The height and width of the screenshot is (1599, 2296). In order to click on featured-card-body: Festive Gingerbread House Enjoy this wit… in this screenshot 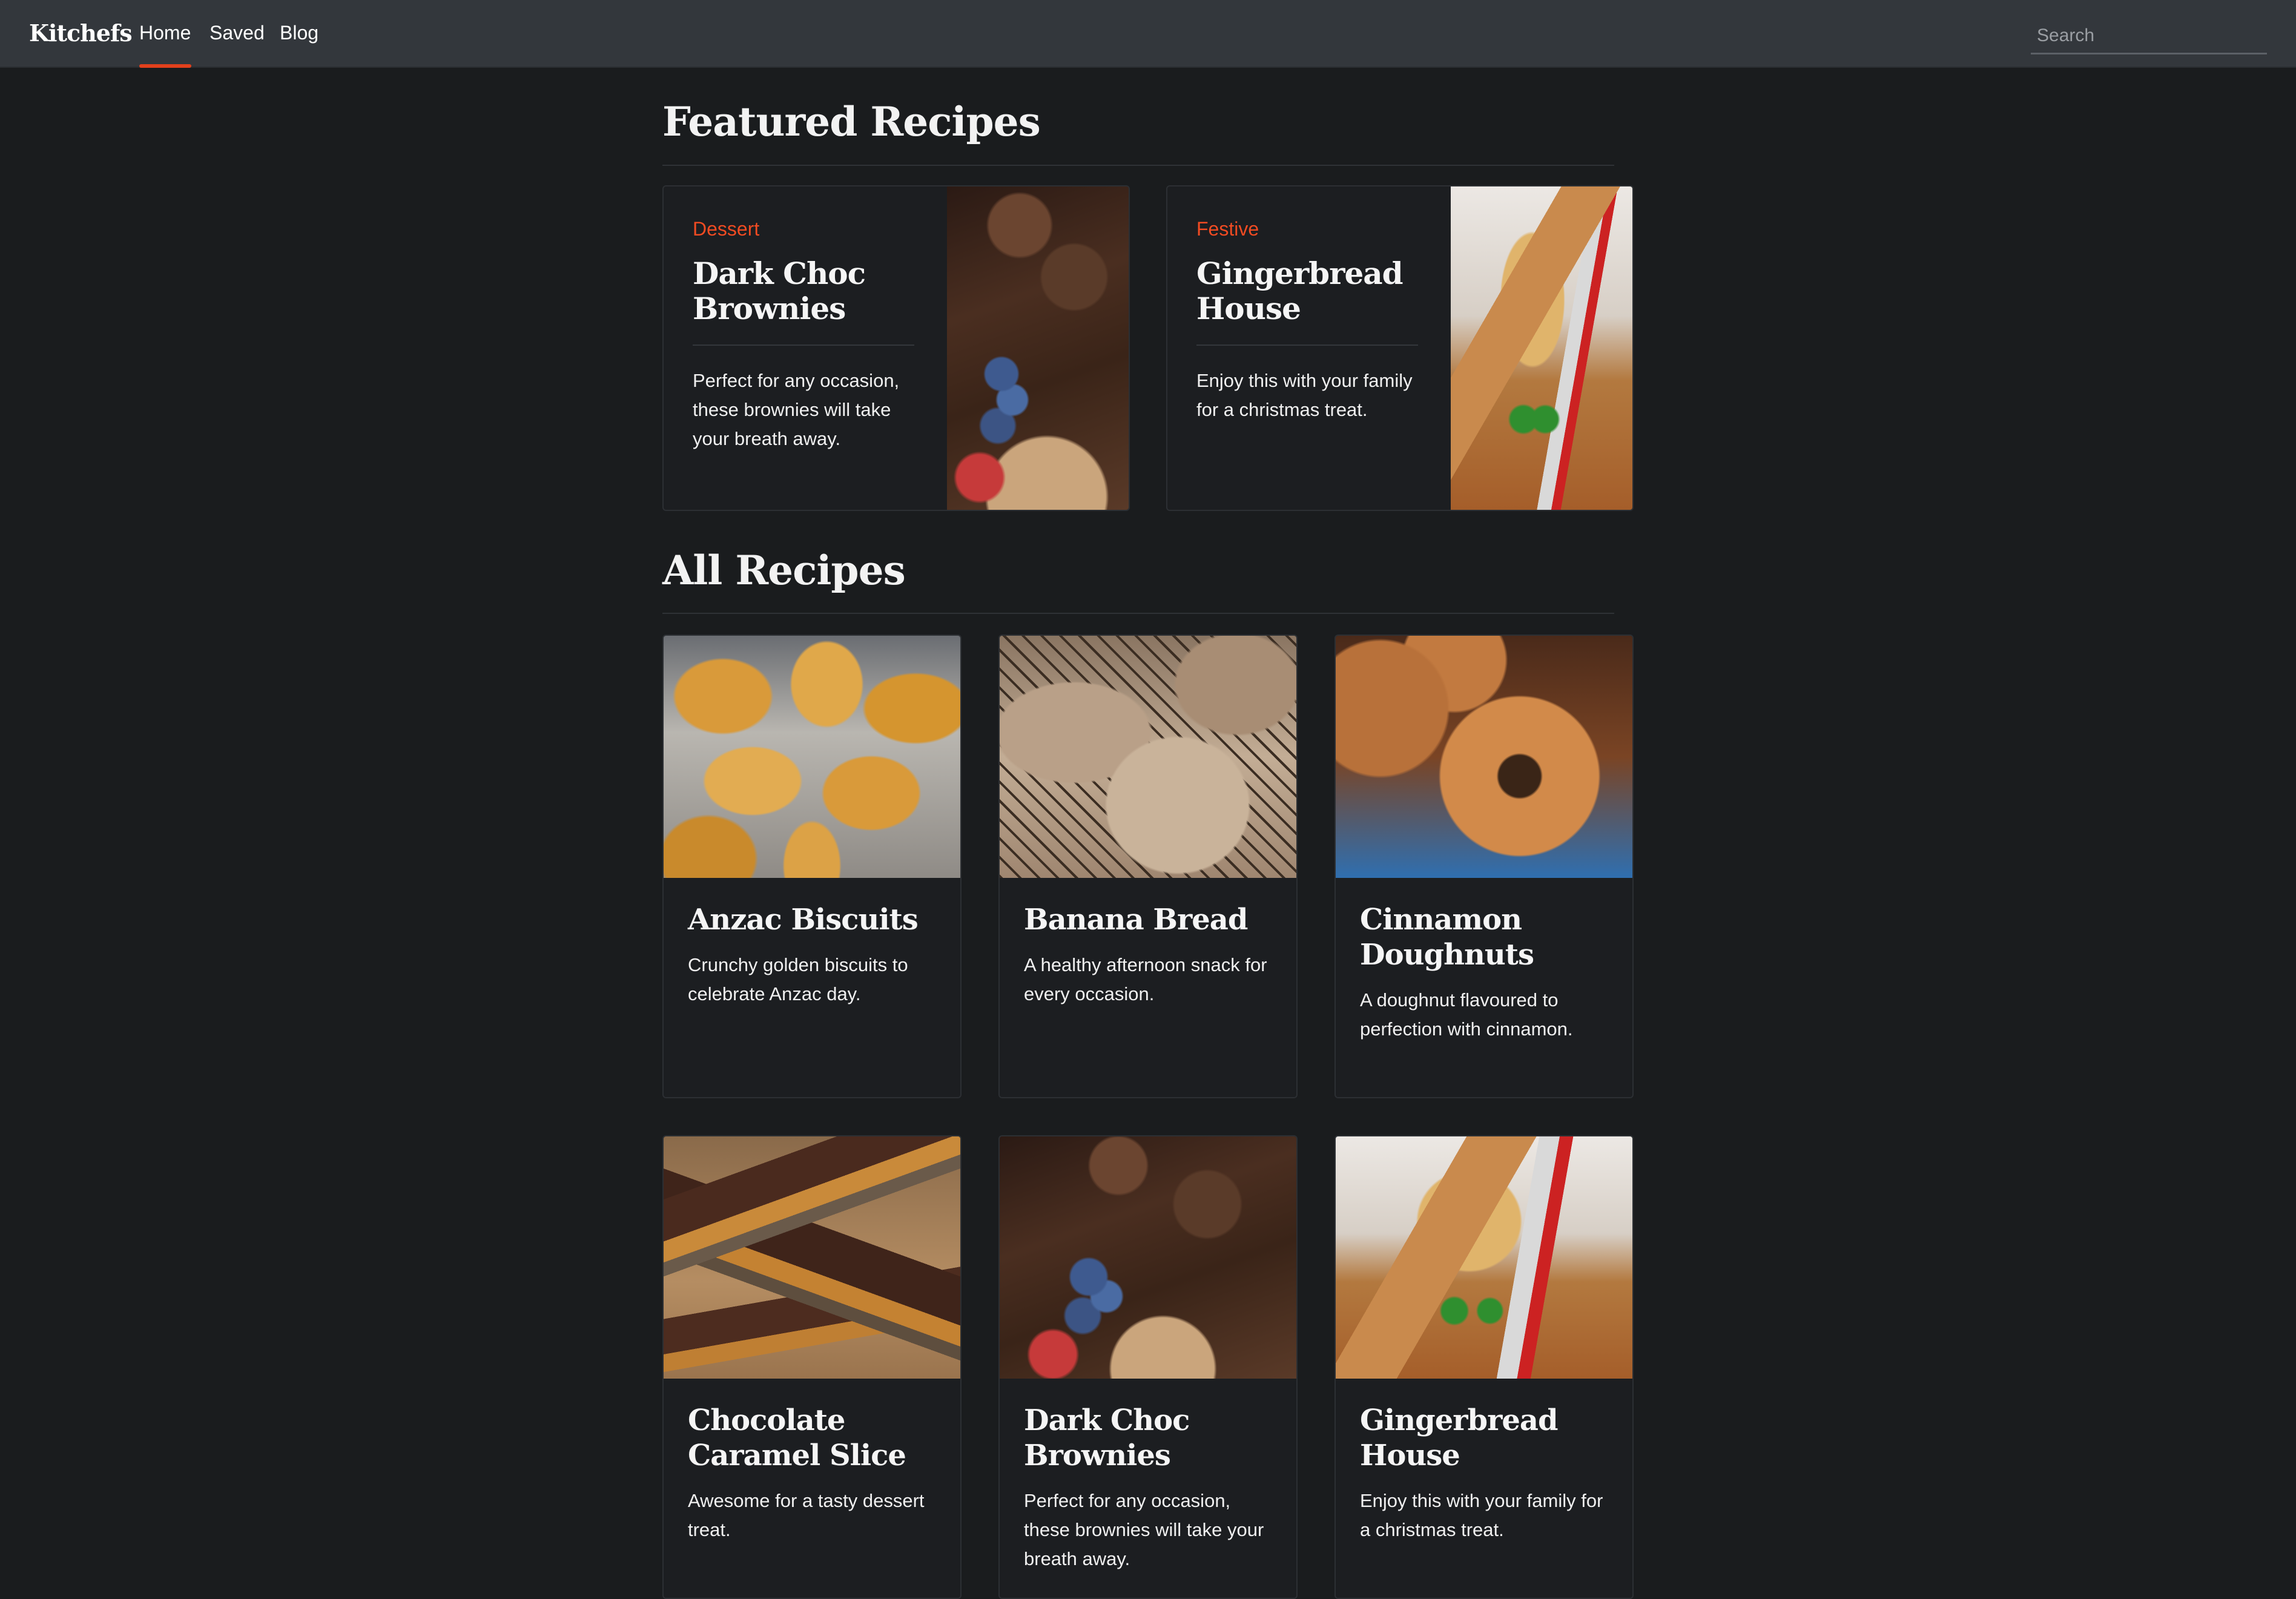, I will do `click(1307, 321)`.